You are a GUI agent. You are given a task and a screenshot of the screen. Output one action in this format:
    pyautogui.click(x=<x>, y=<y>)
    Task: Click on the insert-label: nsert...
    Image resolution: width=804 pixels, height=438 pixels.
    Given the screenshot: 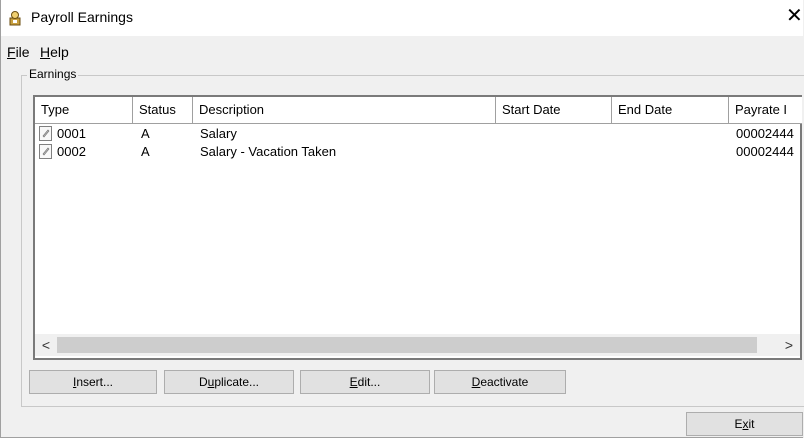 What is the action you would take?
    pyautogui.click(x=95, y=382)
    